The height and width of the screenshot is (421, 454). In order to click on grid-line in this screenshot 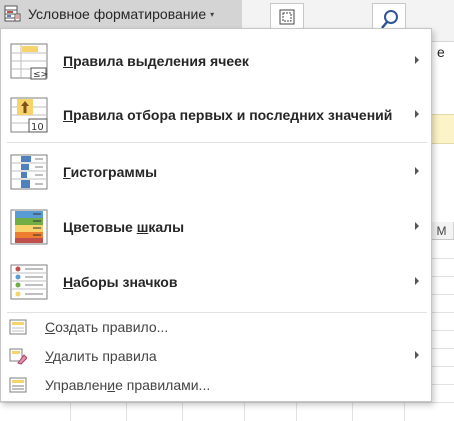, I will do `click(227, 402)`.